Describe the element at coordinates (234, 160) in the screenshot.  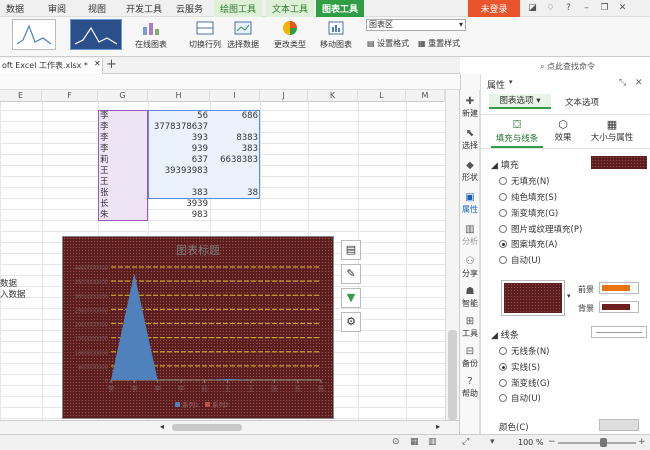
I see `cell-i: 6638383` at that location.